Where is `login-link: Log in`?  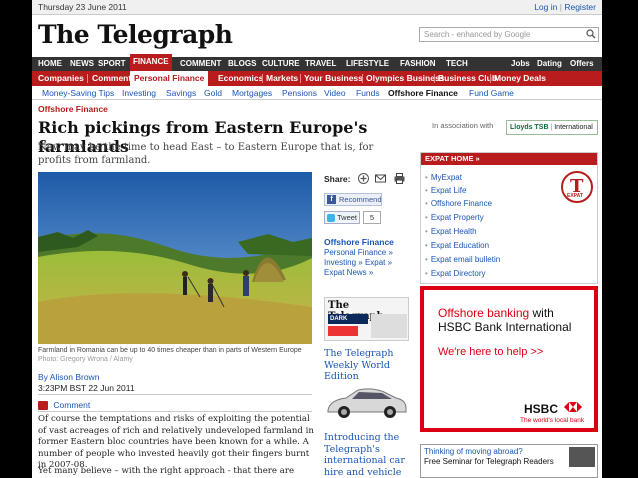
login-link: Log in is located at coordinates (545, 7).